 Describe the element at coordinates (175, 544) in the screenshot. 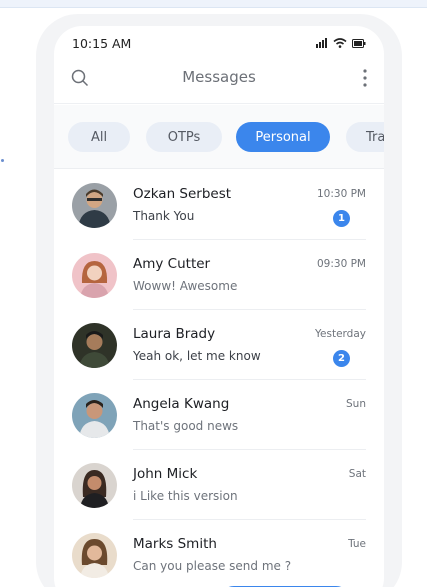

I see `contact-name: Marks Smith` at that location.